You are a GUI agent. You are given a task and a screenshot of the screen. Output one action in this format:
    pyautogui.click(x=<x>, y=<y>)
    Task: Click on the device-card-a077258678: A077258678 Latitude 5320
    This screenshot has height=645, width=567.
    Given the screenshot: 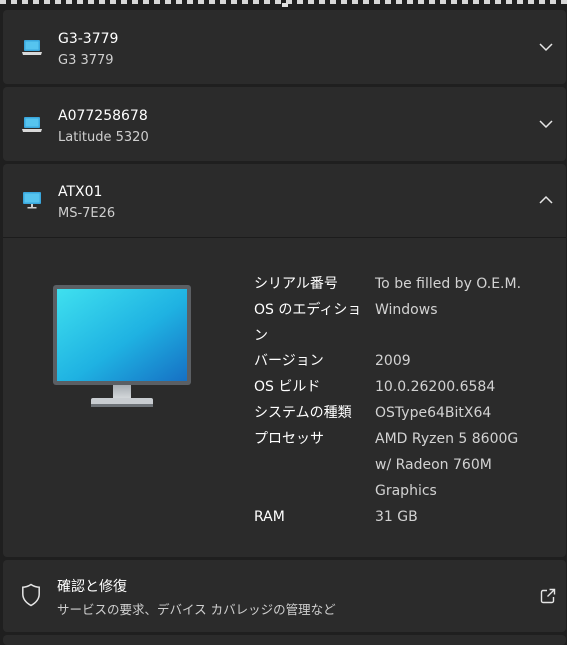 What is the action you would take?
    pyautogui.click(x=284, y=124)
    